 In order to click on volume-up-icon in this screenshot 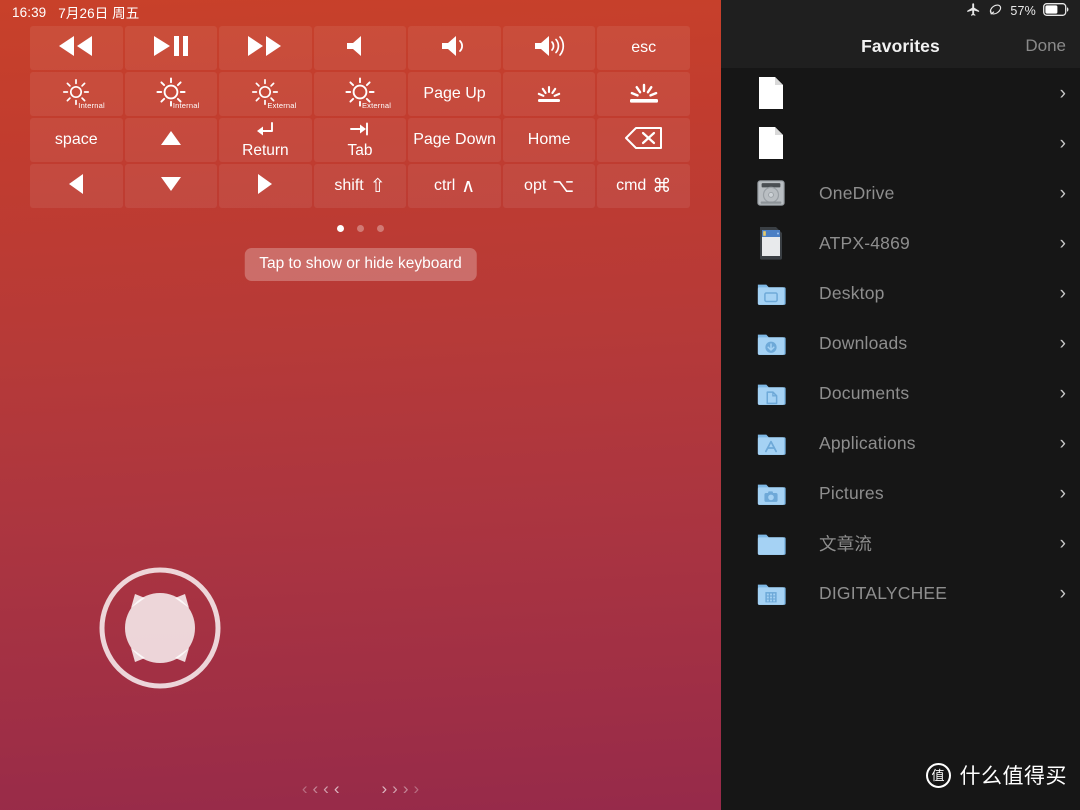, I will do `click(549, 48)`.